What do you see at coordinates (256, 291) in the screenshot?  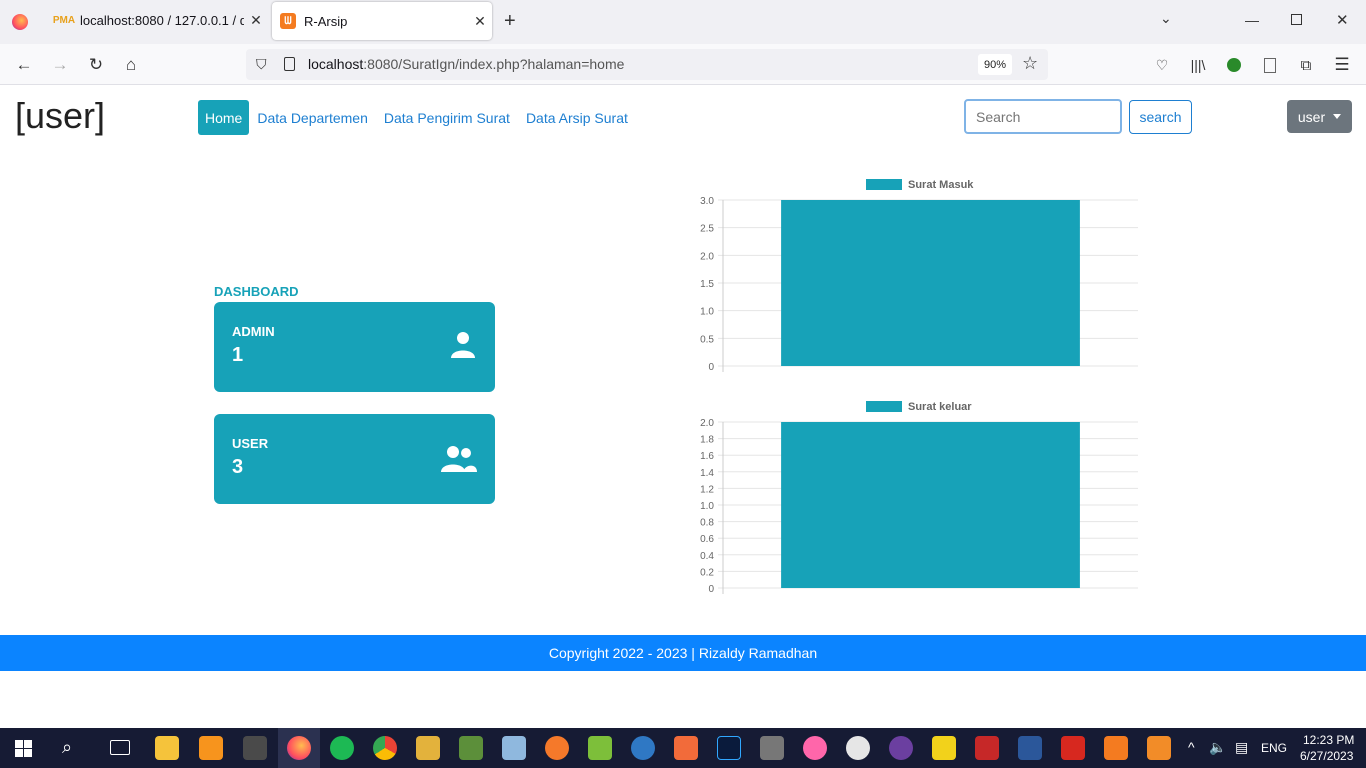 I see `dashboard-title: DASHBOARD` at bounding box center [256, 291].